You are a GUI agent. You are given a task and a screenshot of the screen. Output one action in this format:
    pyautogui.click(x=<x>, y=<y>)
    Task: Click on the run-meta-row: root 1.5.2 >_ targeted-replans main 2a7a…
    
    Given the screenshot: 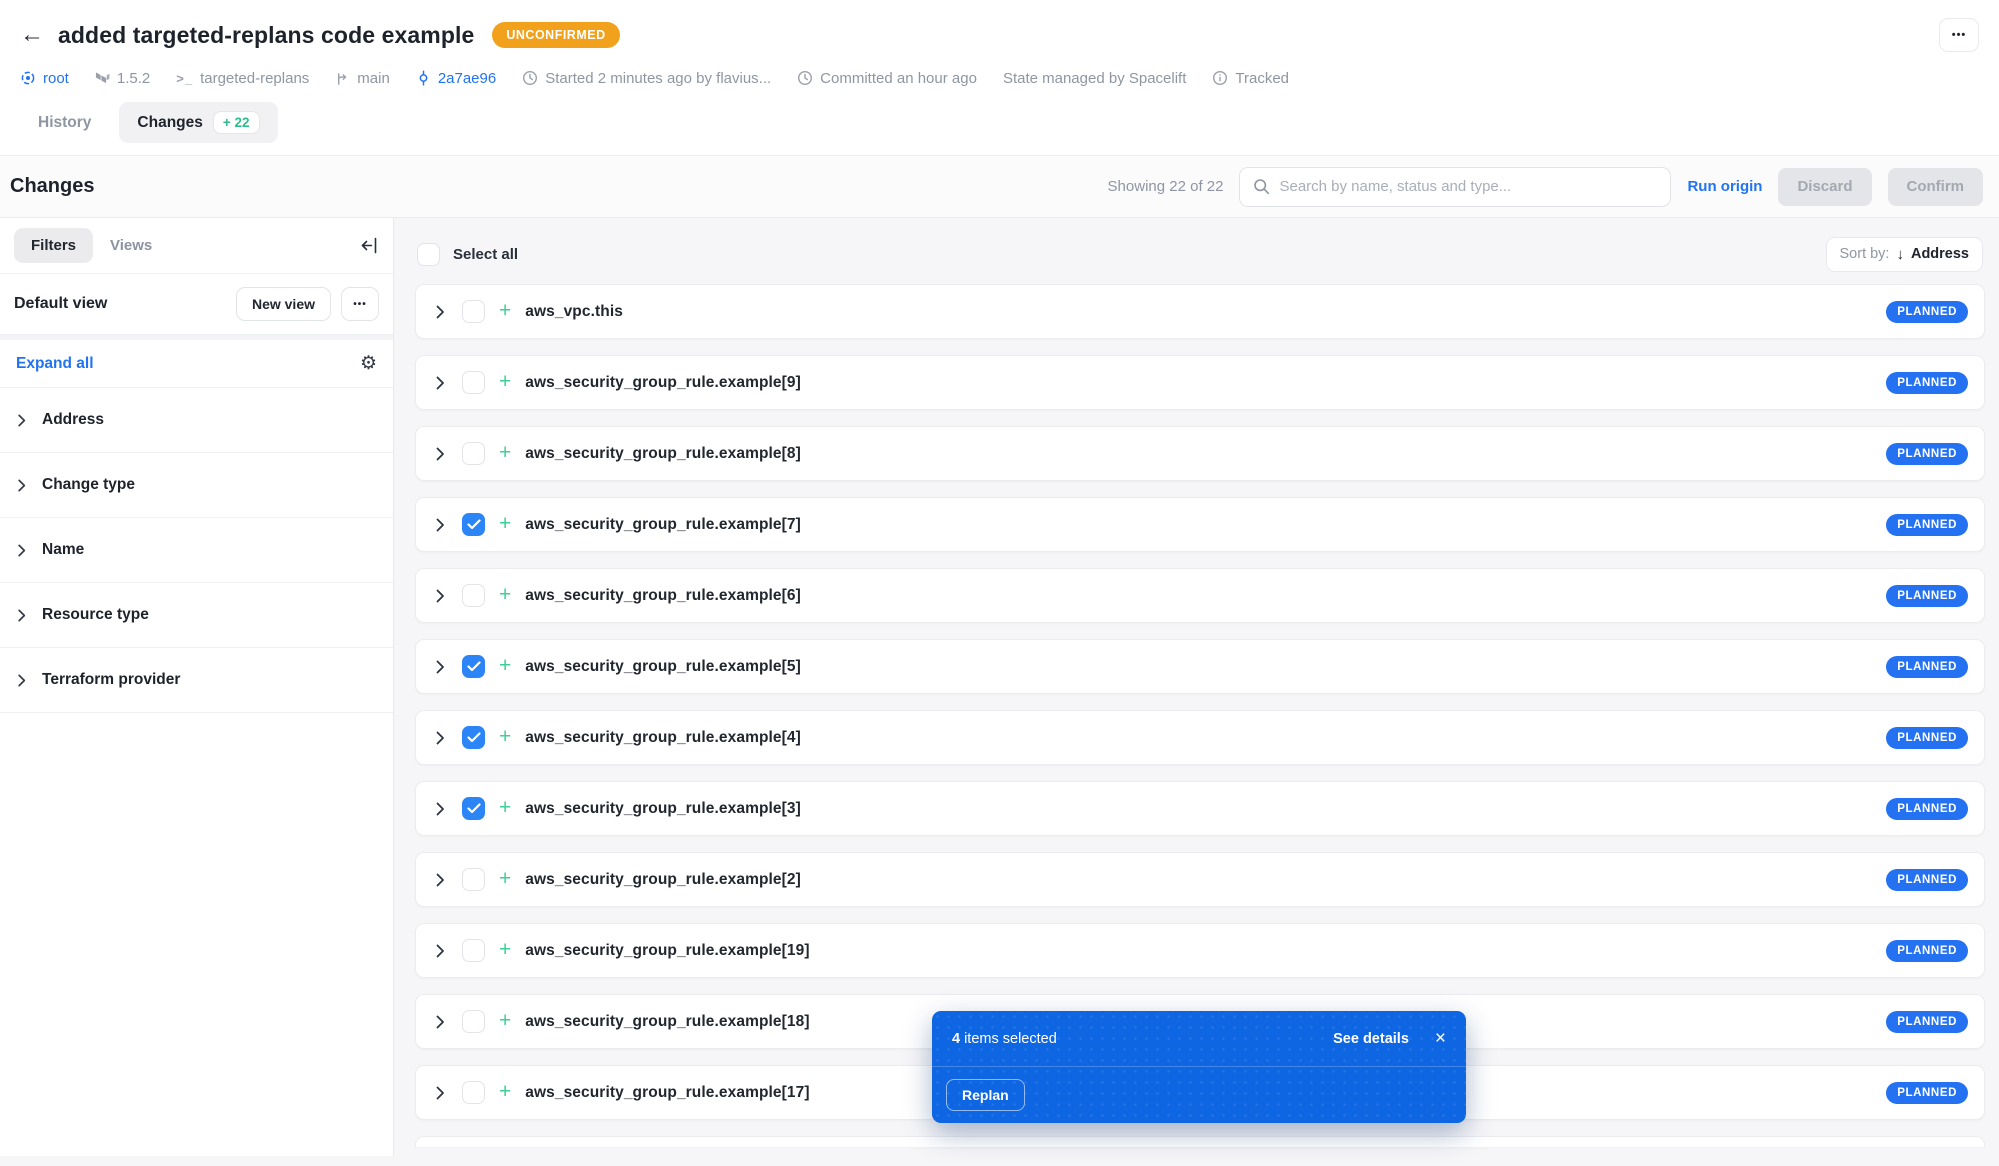 What is the action you would take?
    pyautogui.click(x=999, y=78)
    